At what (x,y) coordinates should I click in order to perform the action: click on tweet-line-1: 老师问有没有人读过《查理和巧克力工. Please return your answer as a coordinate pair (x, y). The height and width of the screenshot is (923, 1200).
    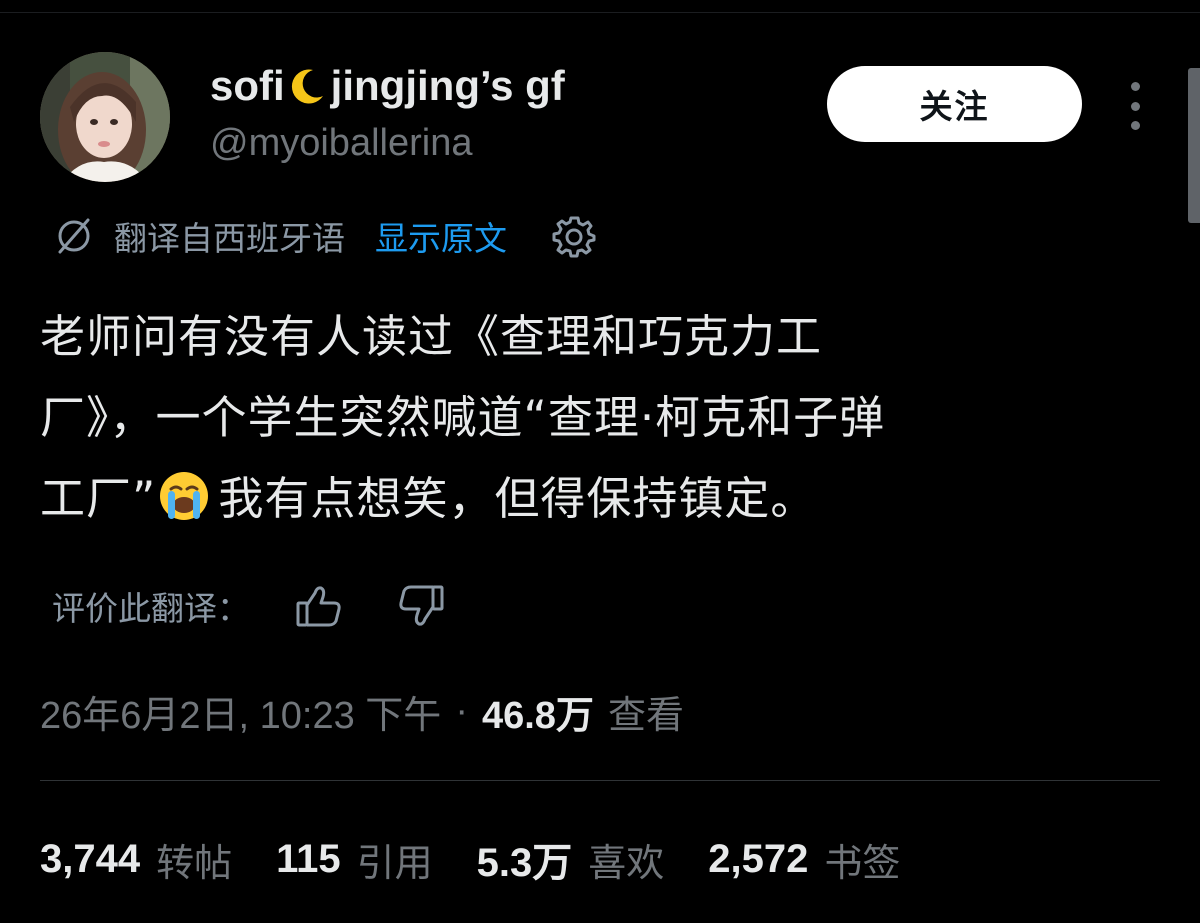
    Looking at the image, I should click on (431, 336).